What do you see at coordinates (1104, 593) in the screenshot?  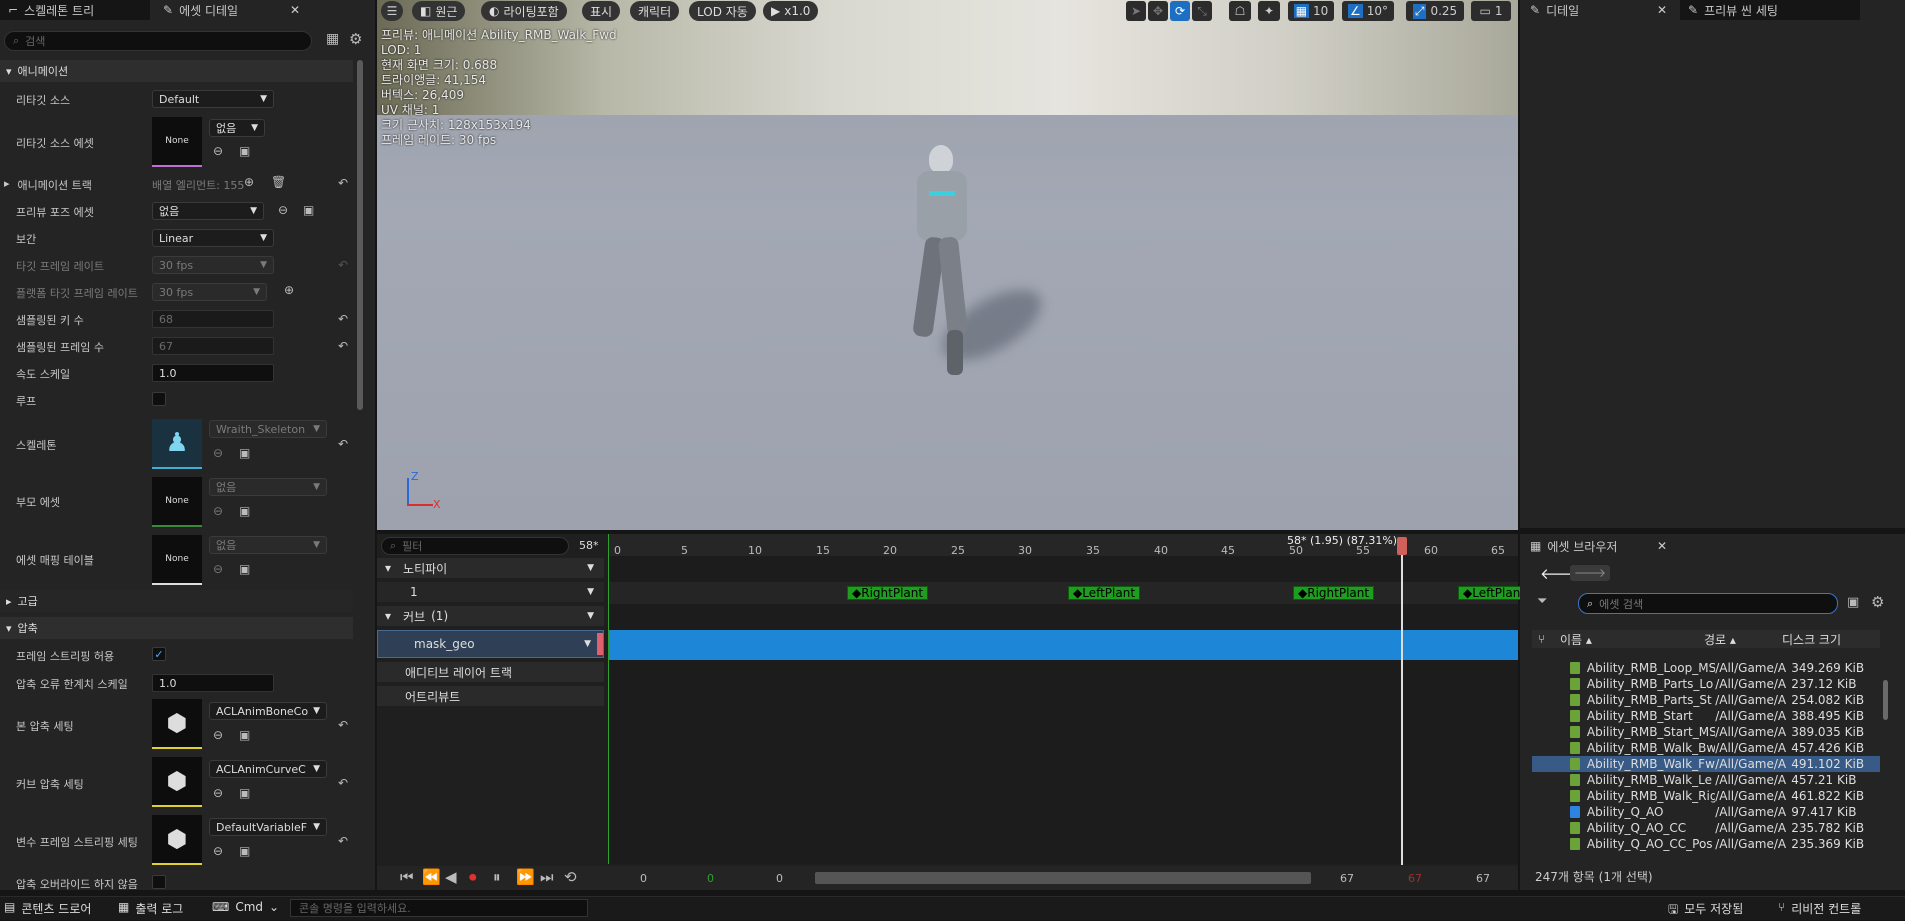 I see `notify-marker: ◆ LeftPlant` at bounding box center [1104, 593].